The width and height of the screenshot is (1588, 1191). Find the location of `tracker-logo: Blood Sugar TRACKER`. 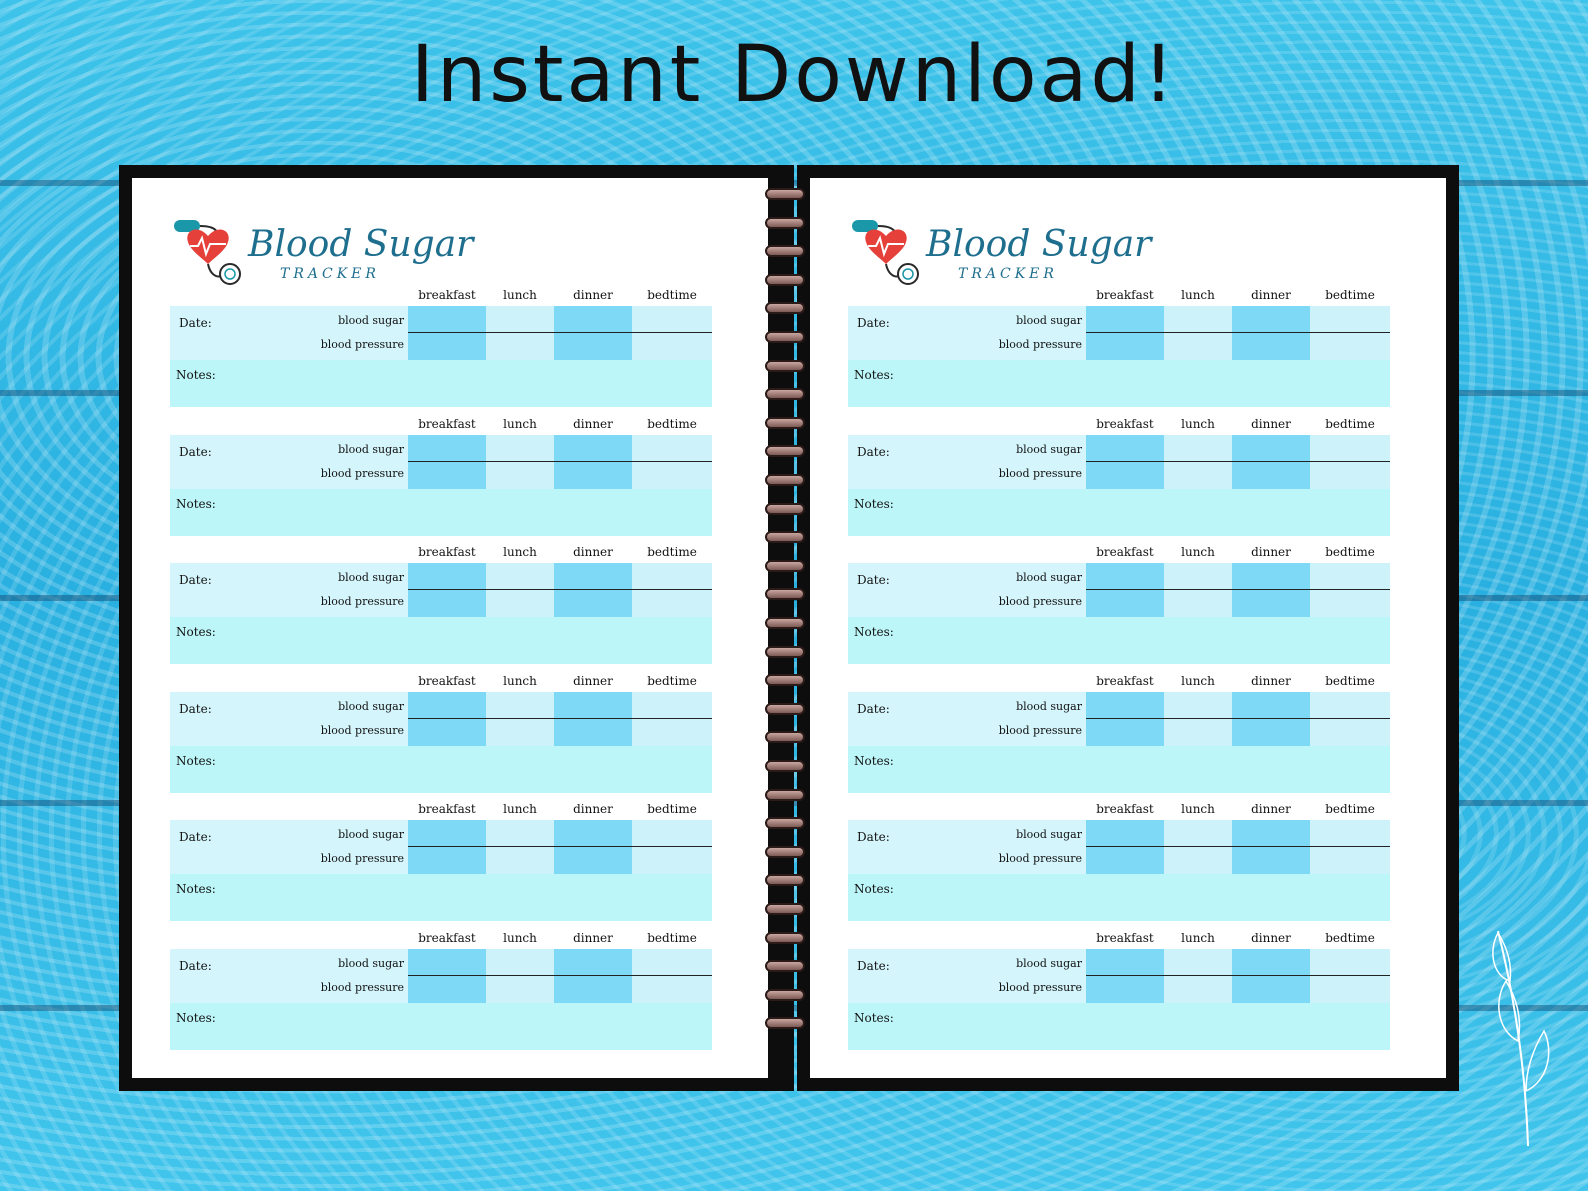

tracker-logo: Blood Sugar TRACKER is located at coordinates (1000, 253).